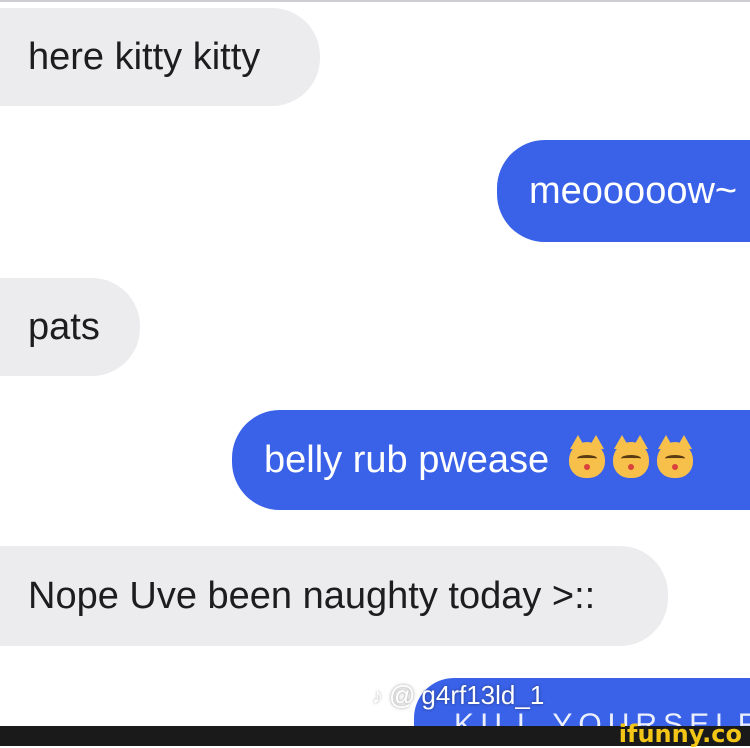  I want to click on message-text: belly rub pwease, so click(407, 460).